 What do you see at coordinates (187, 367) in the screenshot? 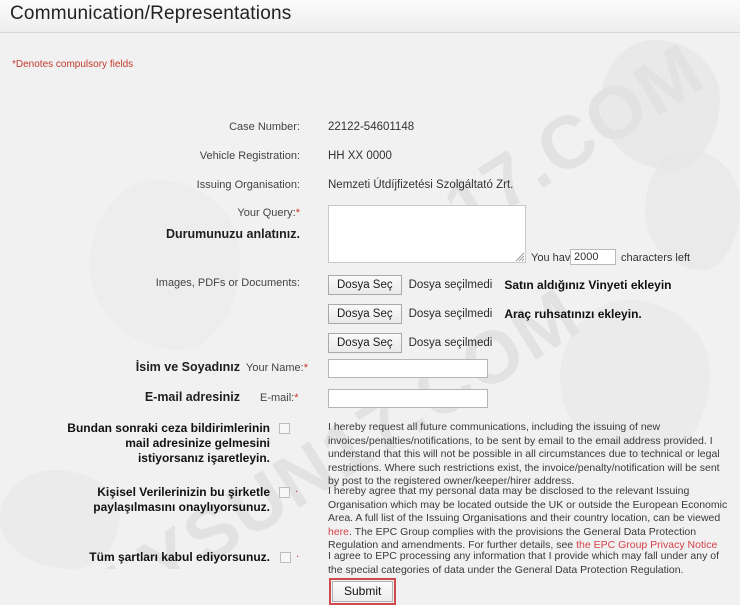
I see `name-label-tr: İsim ve Soyadınız` at bounding box center [187, 367].